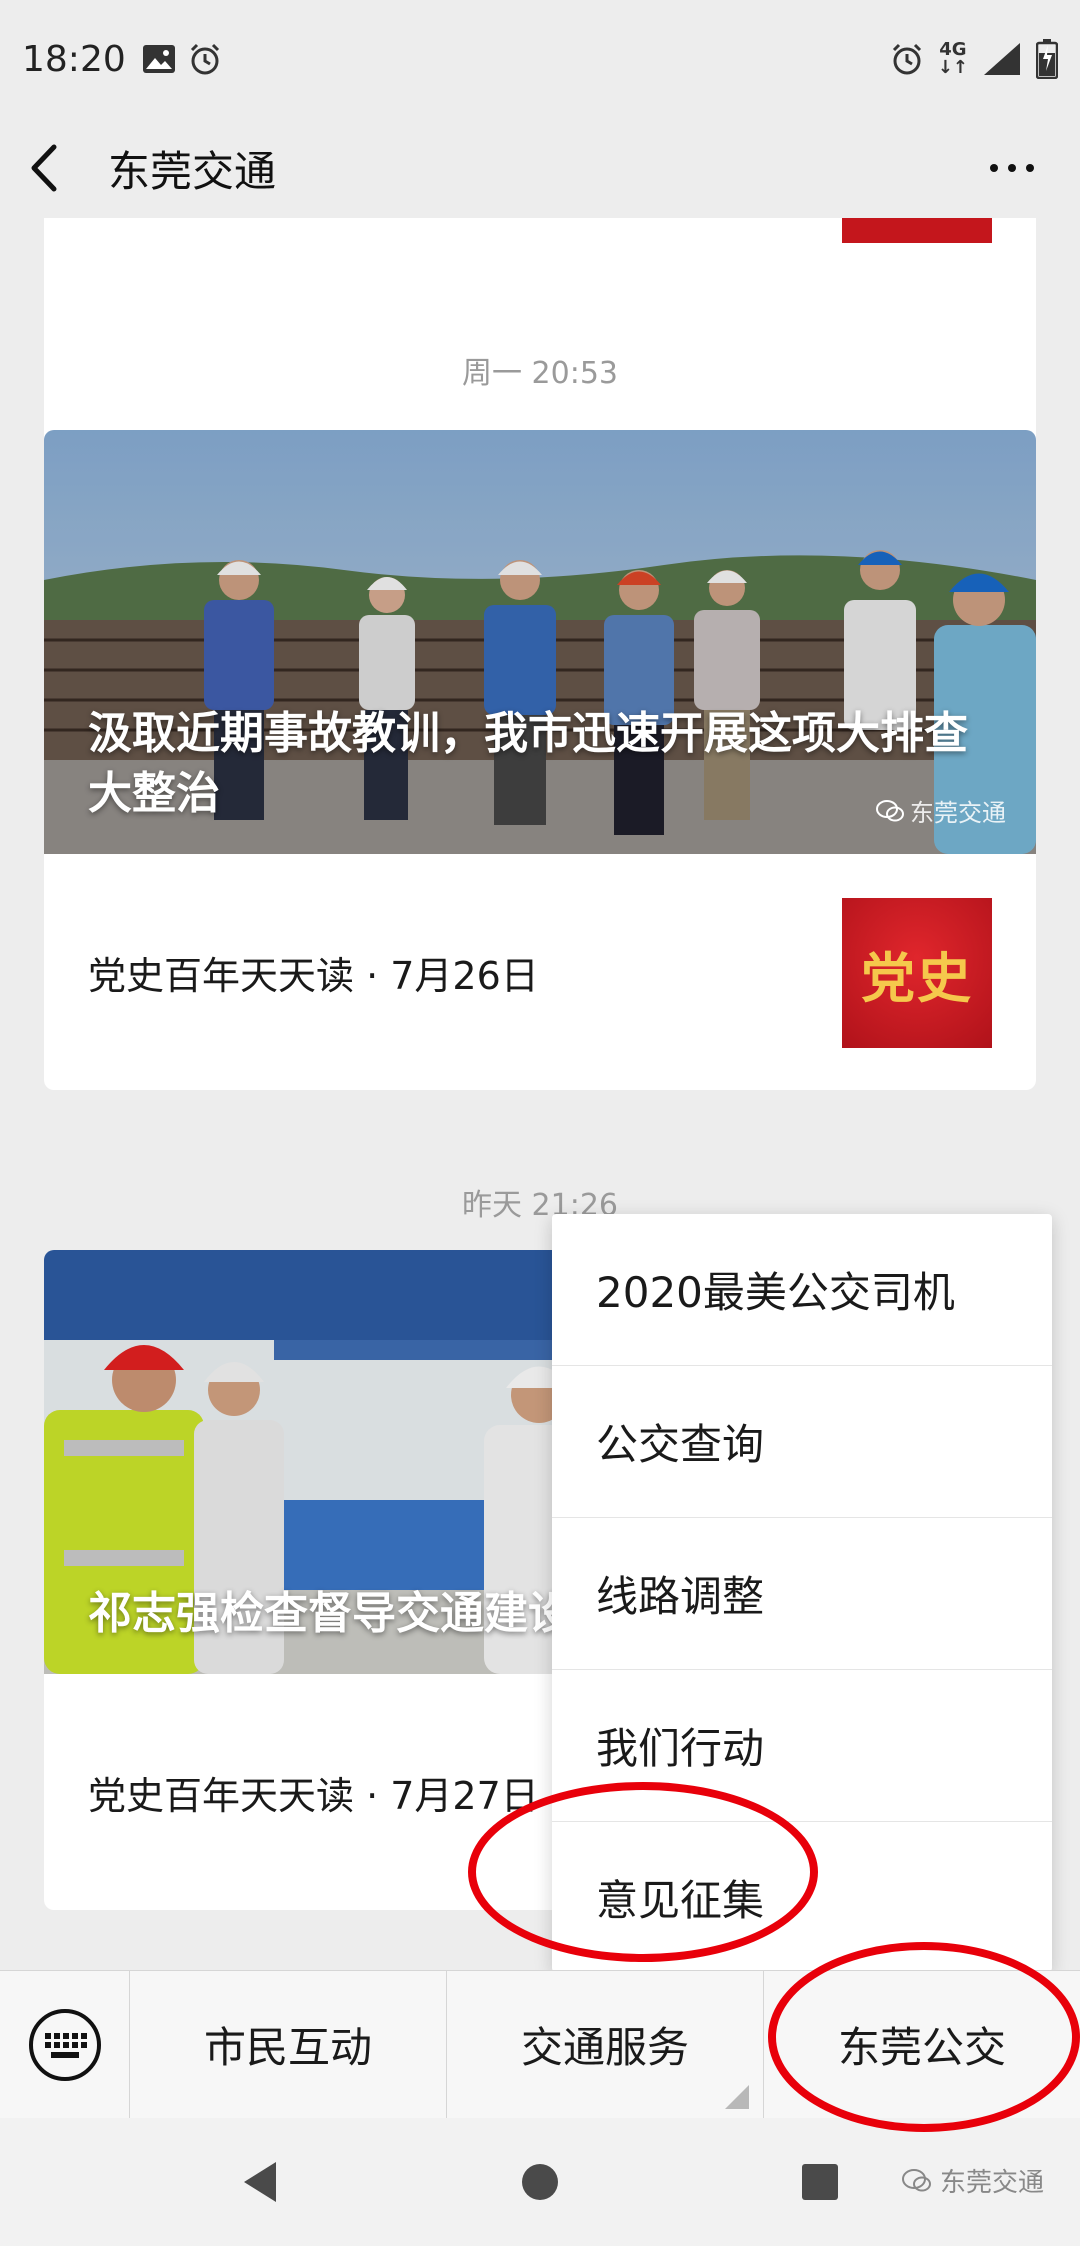 Image resolution: width=1080 pixels, height=2246 pixels. What do you see at coordinates (802, 1290) in the screenshot?
I see `submenu-item-best-bus-driver: 2020最美公交司机` at bounding box center [802, 1290].